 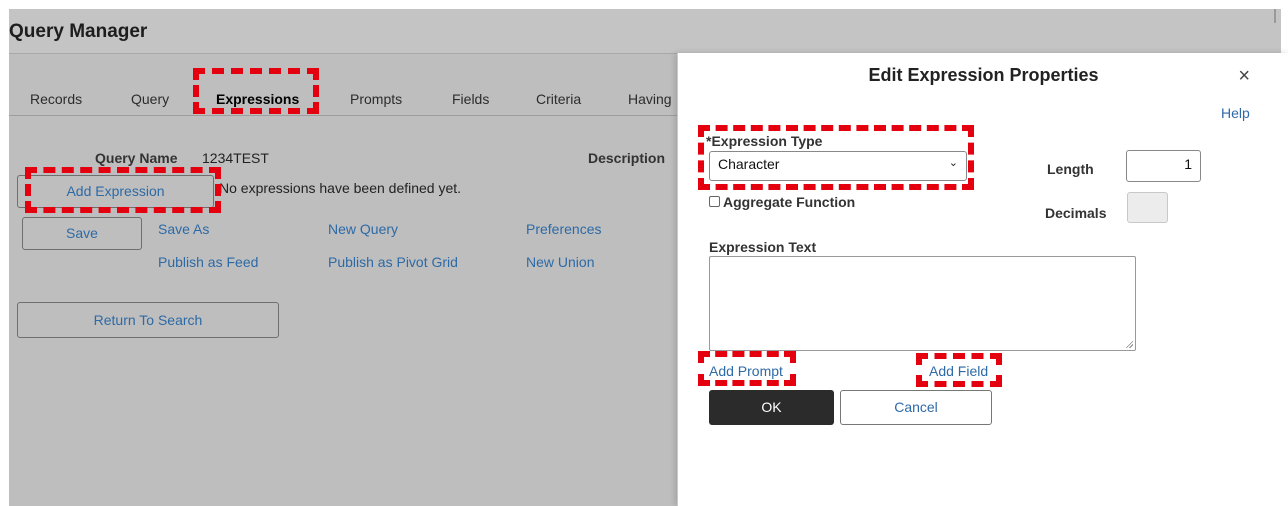 I want to click on tab-having: Having, so click(x=650, y=99).